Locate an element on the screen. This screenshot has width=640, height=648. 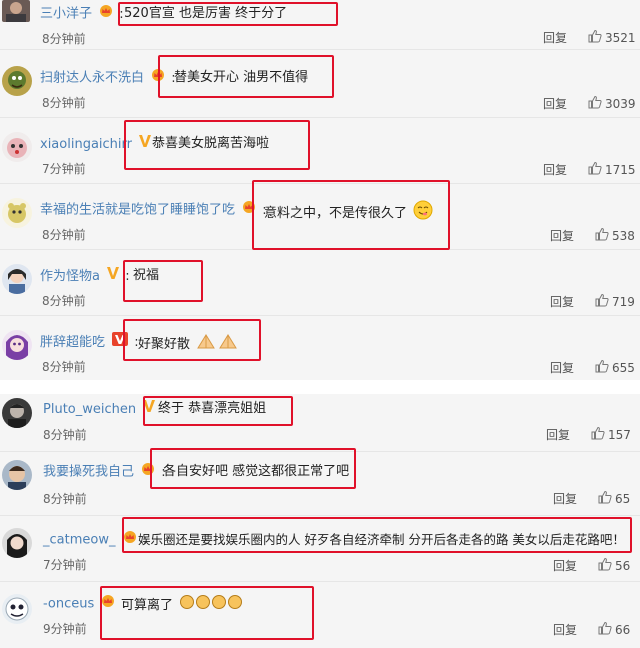
username: 扫射达人永不洗白 is located at coordinates (92, 78).